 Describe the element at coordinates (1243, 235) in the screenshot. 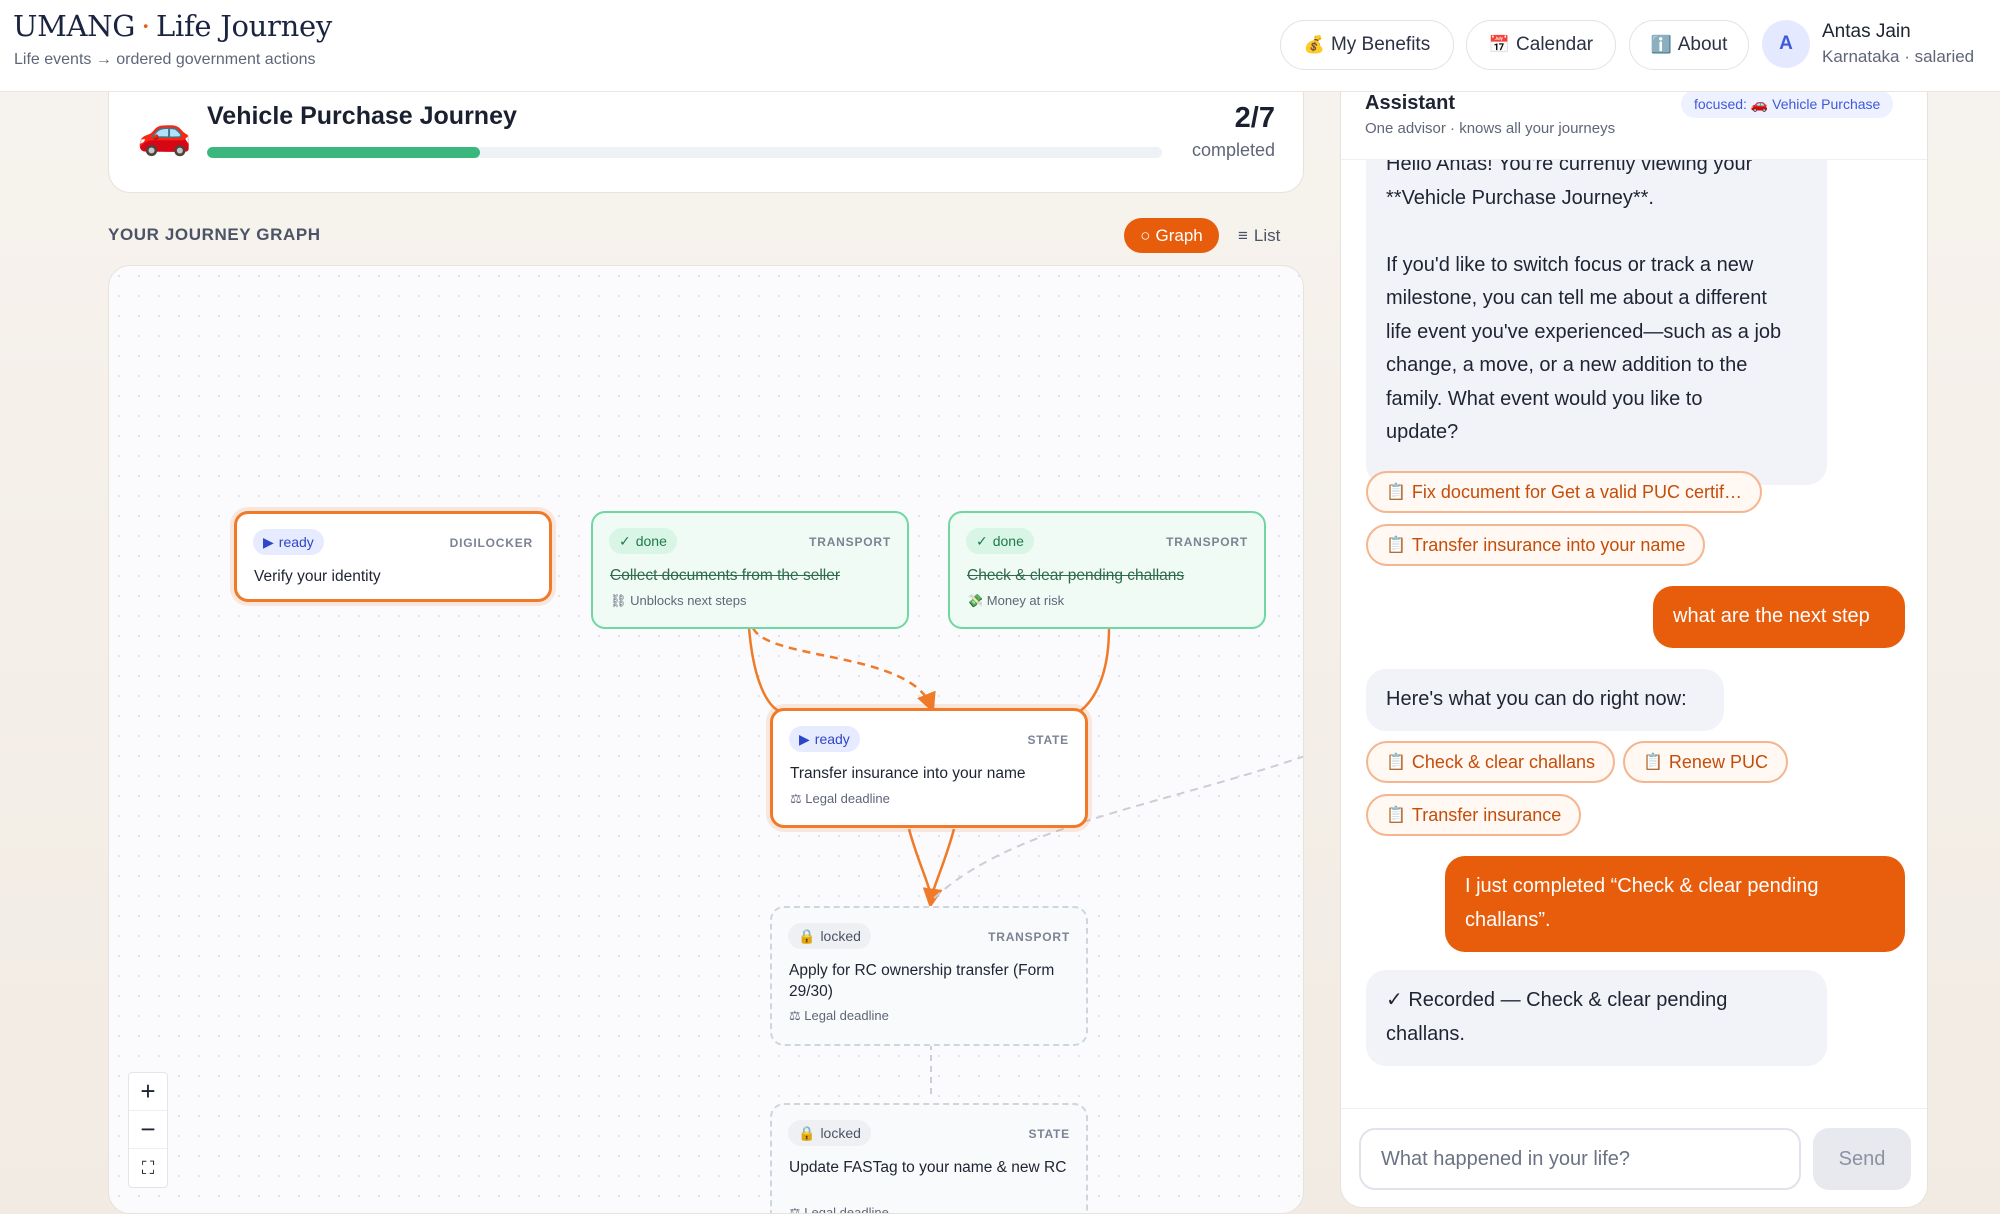

I see `list-icon: ≡` at that location.